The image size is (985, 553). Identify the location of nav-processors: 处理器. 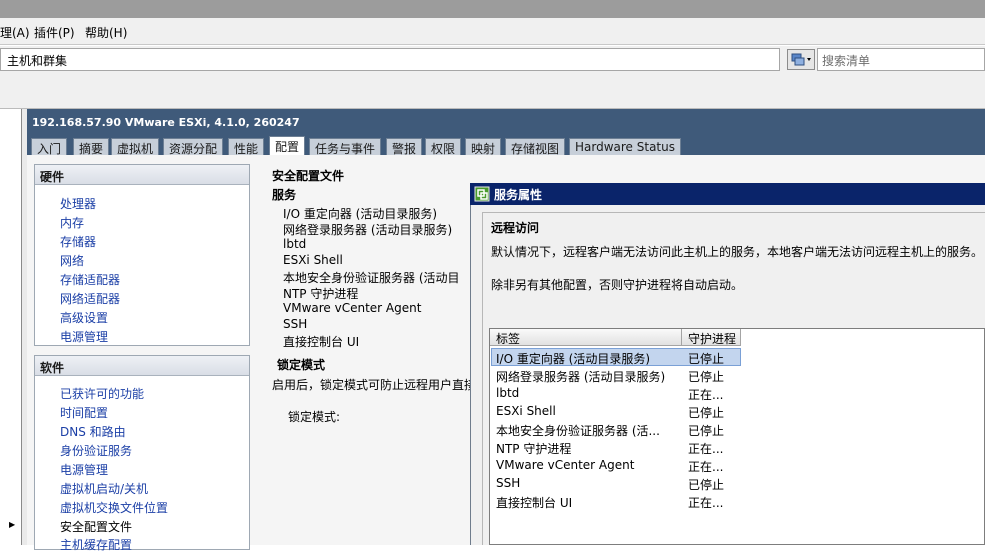
(78, 203).